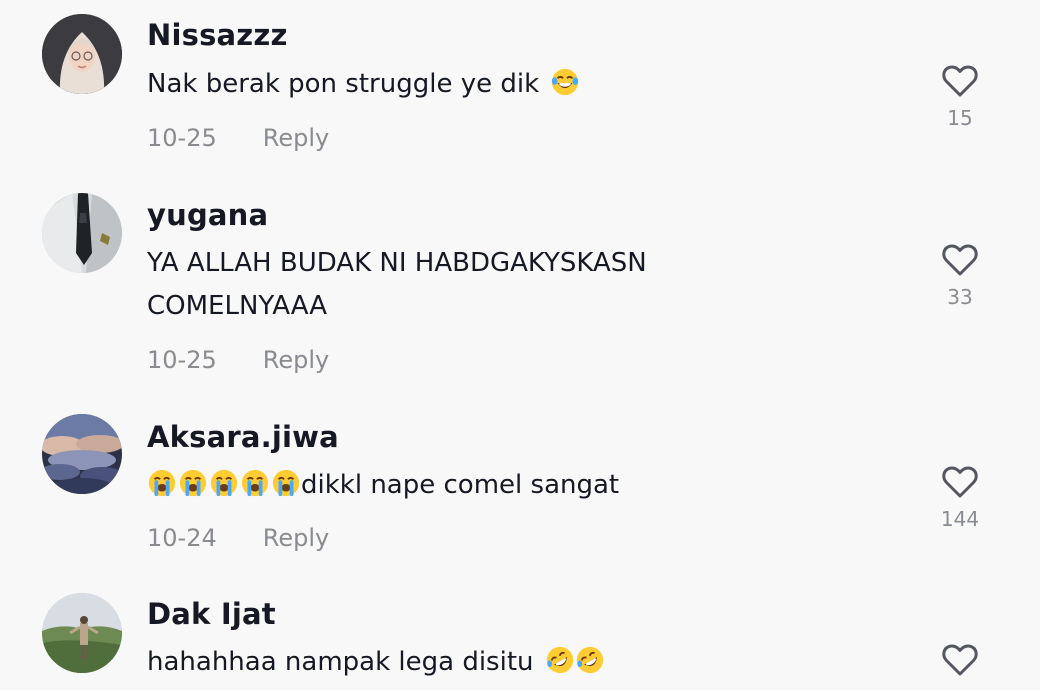 This screenshot has height=690, width=1040. What do you see at coordinates (565, 82) in the screenshot?
I see `face-with-tears-of-joy-icon` at bounding box center [565, 82].